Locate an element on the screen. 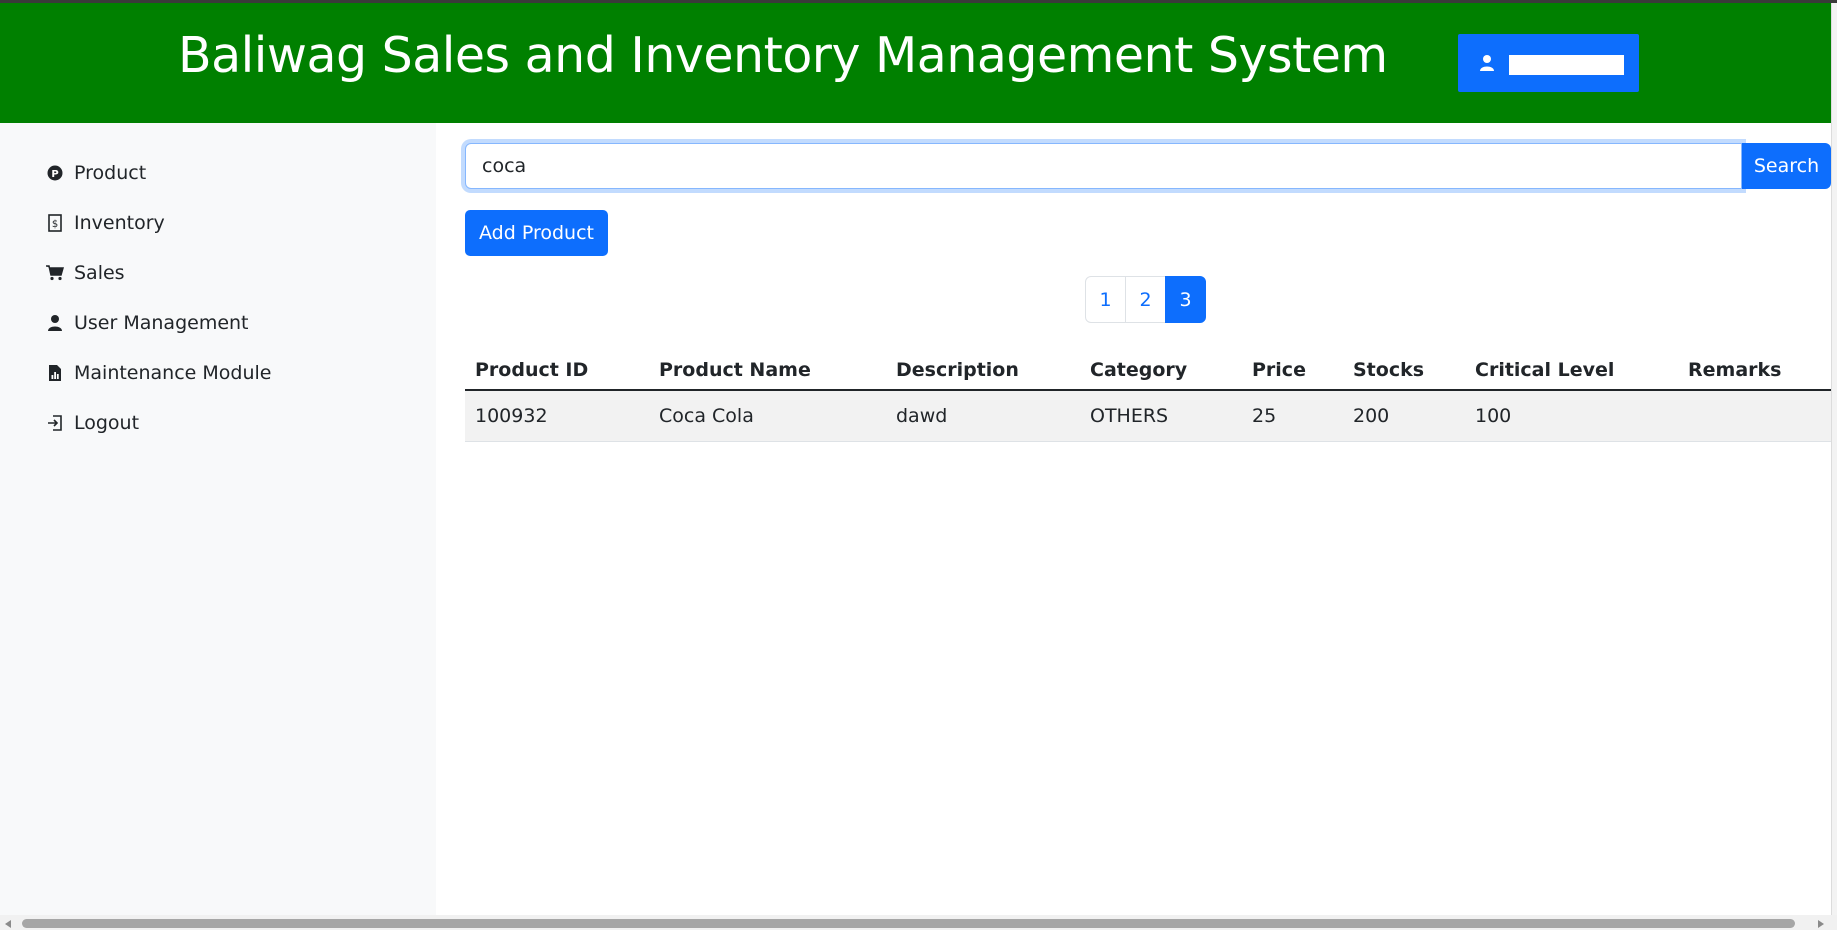 This screenshot has width=1837, height=930. table-cell: Coca Cola is located at coordinates (767, 416).